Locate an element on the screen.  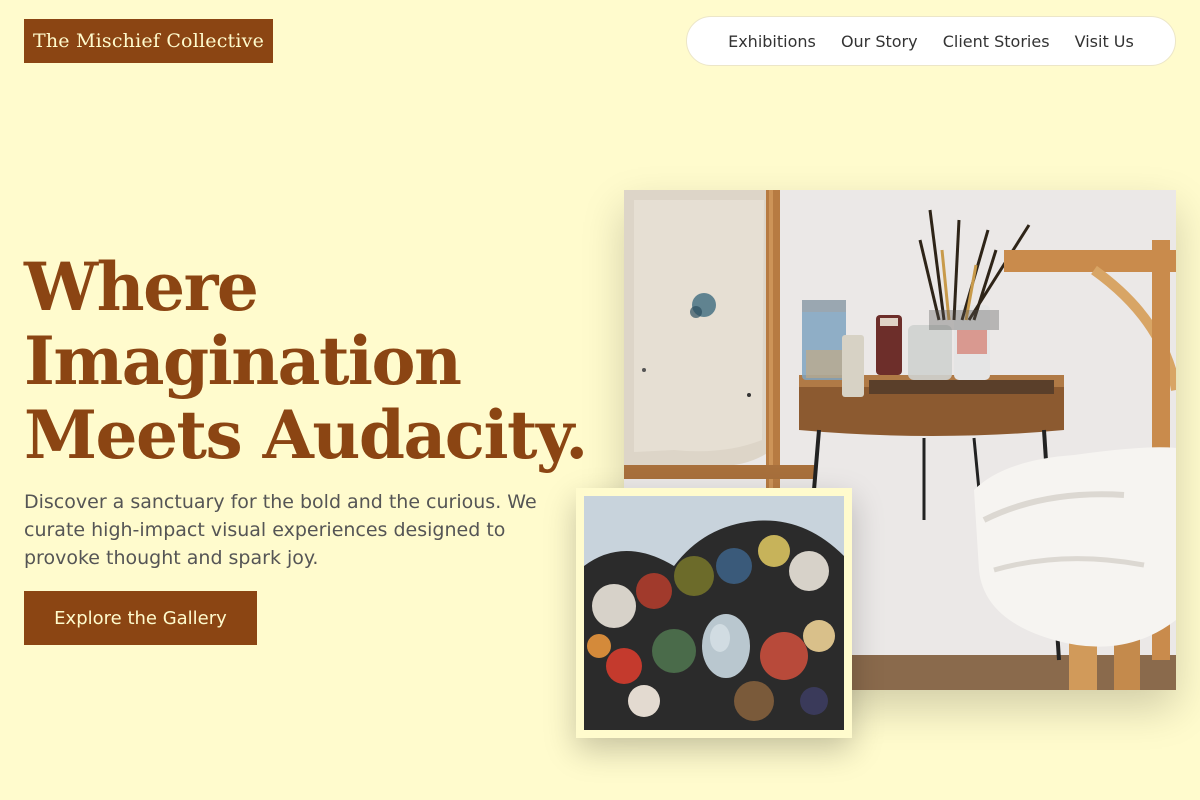
headline-line: Meets Audacity. is located at coordinates (306, 435).